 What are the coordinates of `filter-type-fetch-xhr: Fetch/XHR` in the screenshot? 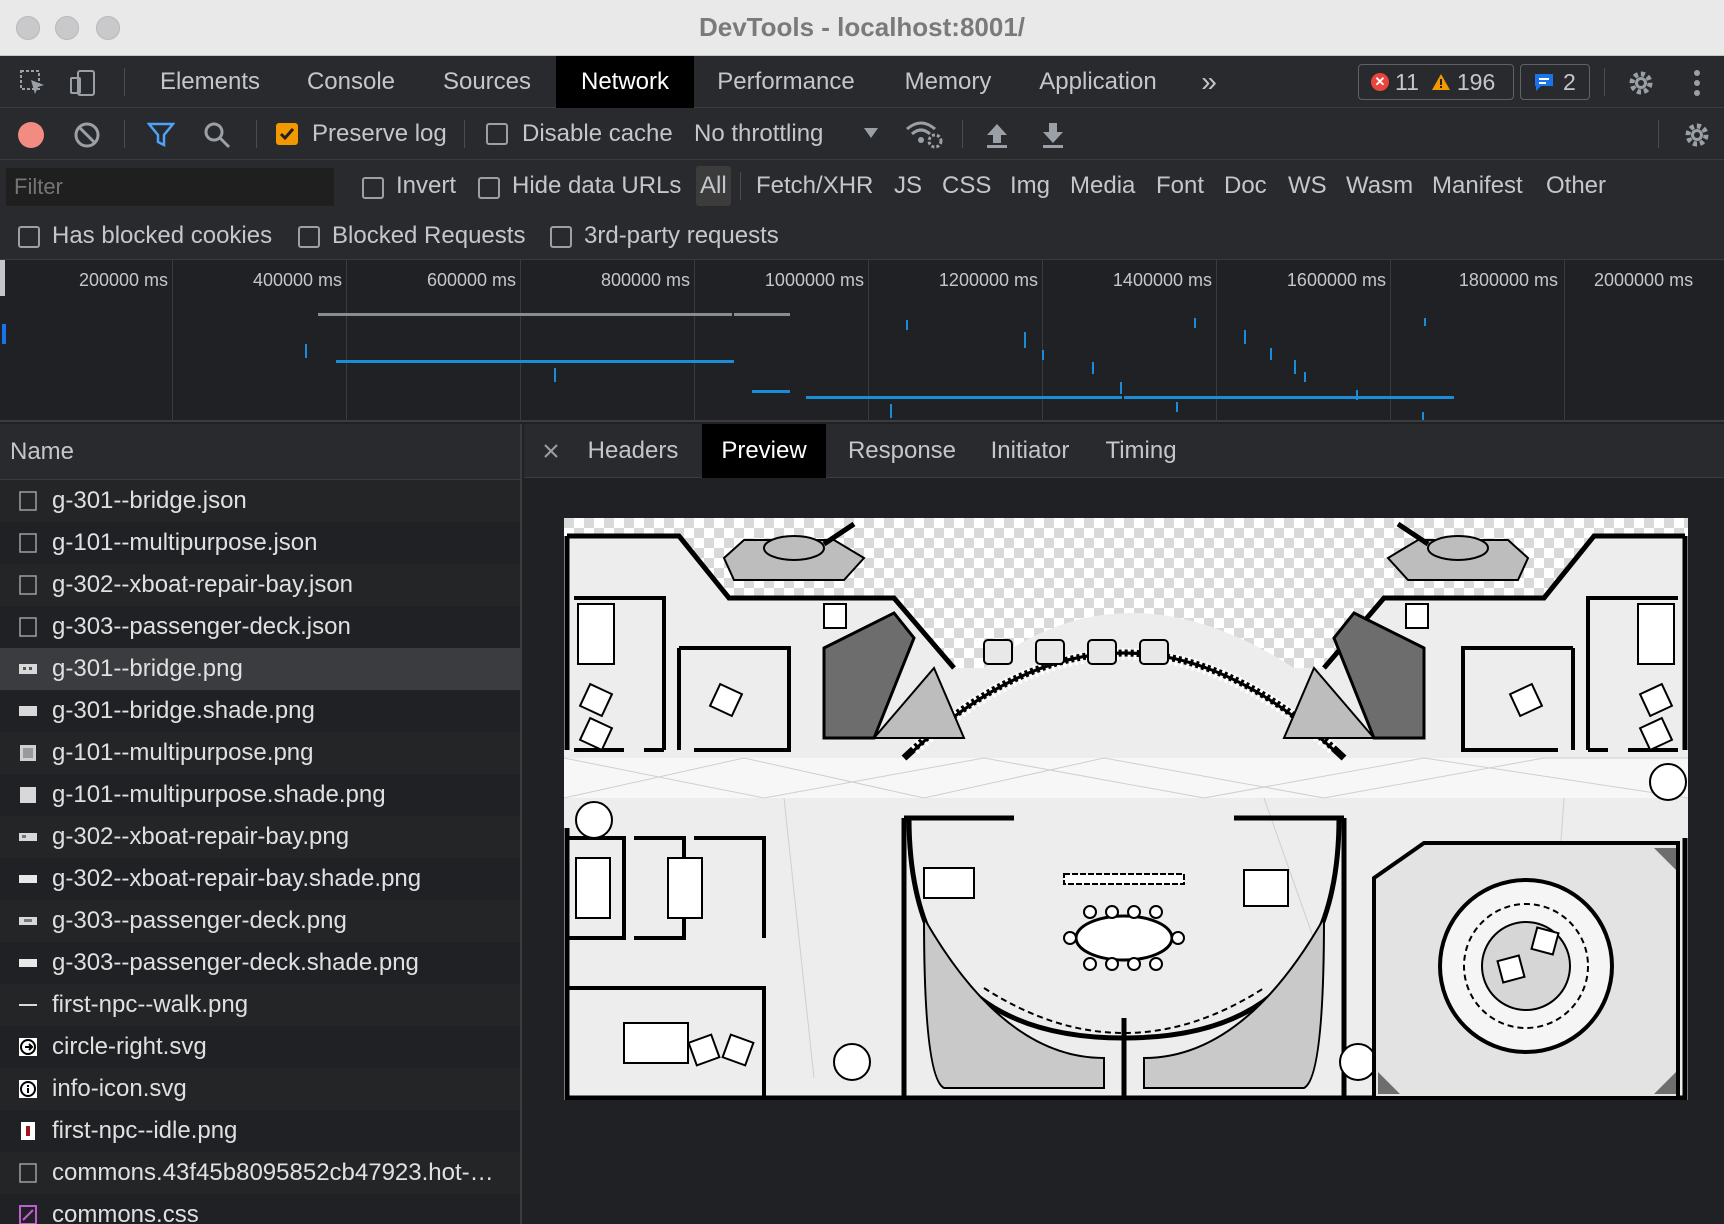 It's located at (814, 186).